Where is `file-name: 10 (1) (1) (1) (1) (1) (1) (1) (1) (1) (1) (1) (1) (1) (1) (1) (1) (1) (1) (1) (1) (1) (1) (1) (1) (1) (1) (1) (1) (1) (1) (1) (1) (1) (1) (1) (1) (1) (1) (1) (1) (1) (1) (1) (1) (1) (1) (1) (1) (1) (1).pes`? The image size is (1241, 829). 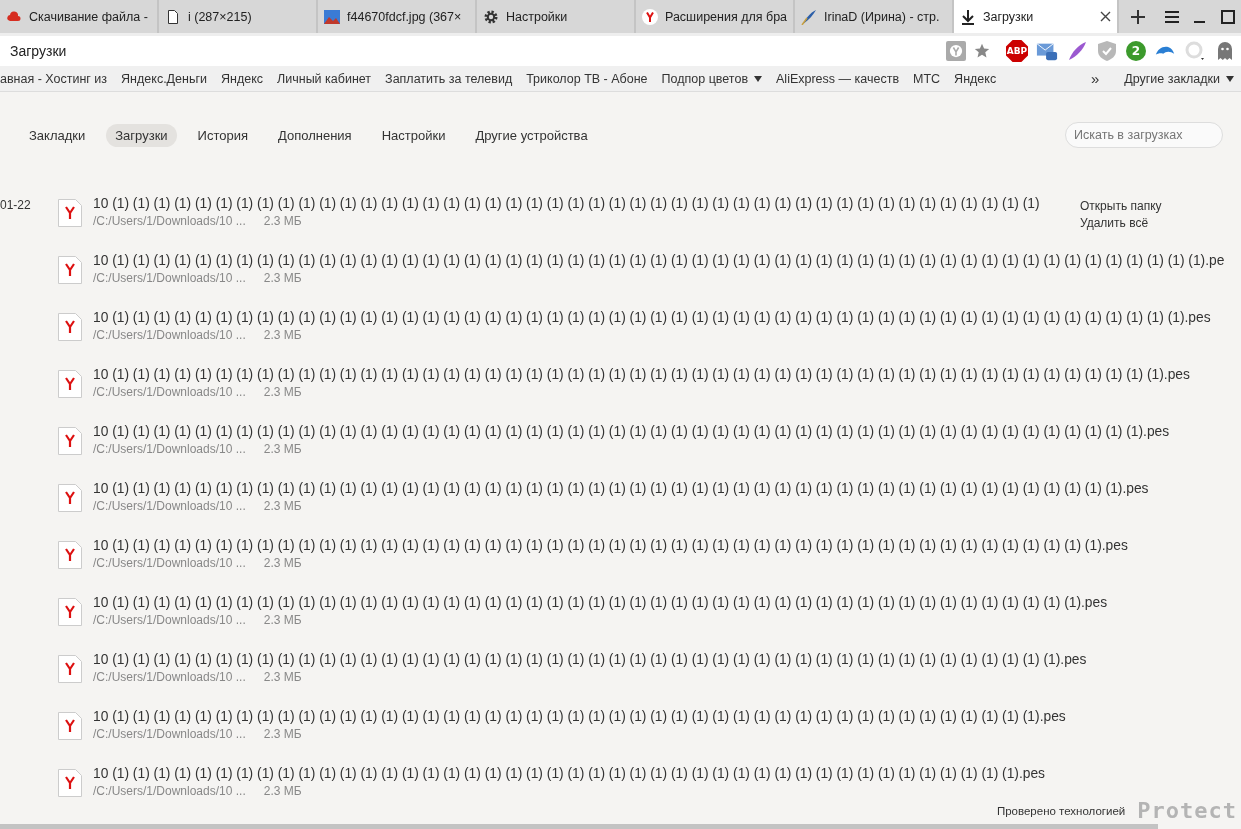 file-name: 10 (1) (1) (1) (1) (1) (1) (1) (1) (1) (1) (1) (1) (1) (1) (1) (1) (1) (1) (1) (1) (1) (1) (1) (1) (1) (1) (1) (1) (1) (1) (1) (1) (1) (1) (1) (1) (1) (1) (1) (1) (1) (1) (1) (1) (1) (1) (1) (1) (1) (1).pes is located at coordinates (631, 431).